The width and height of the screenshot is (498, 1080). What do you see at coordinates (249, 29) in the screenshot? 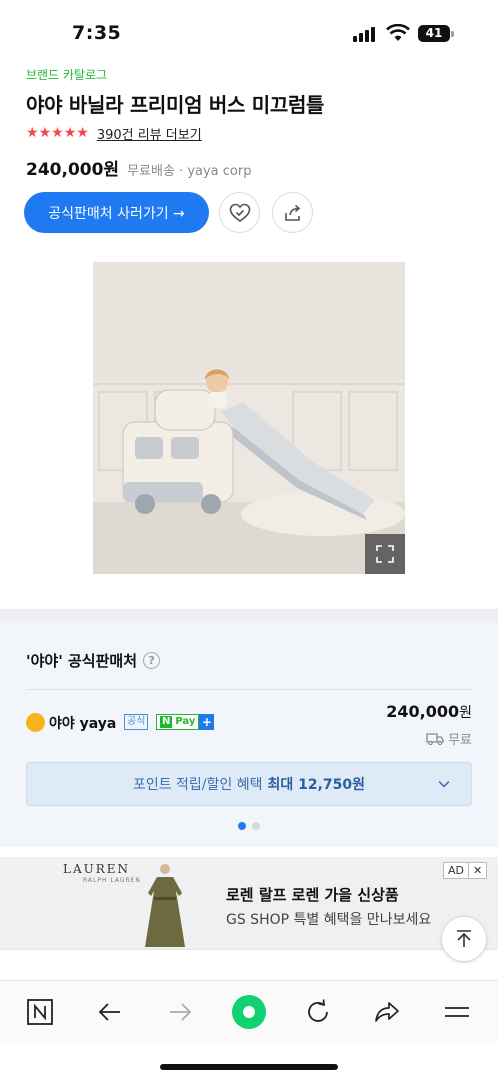
I see `status-bar: 7:35 41` at bounding box center [249, 29].